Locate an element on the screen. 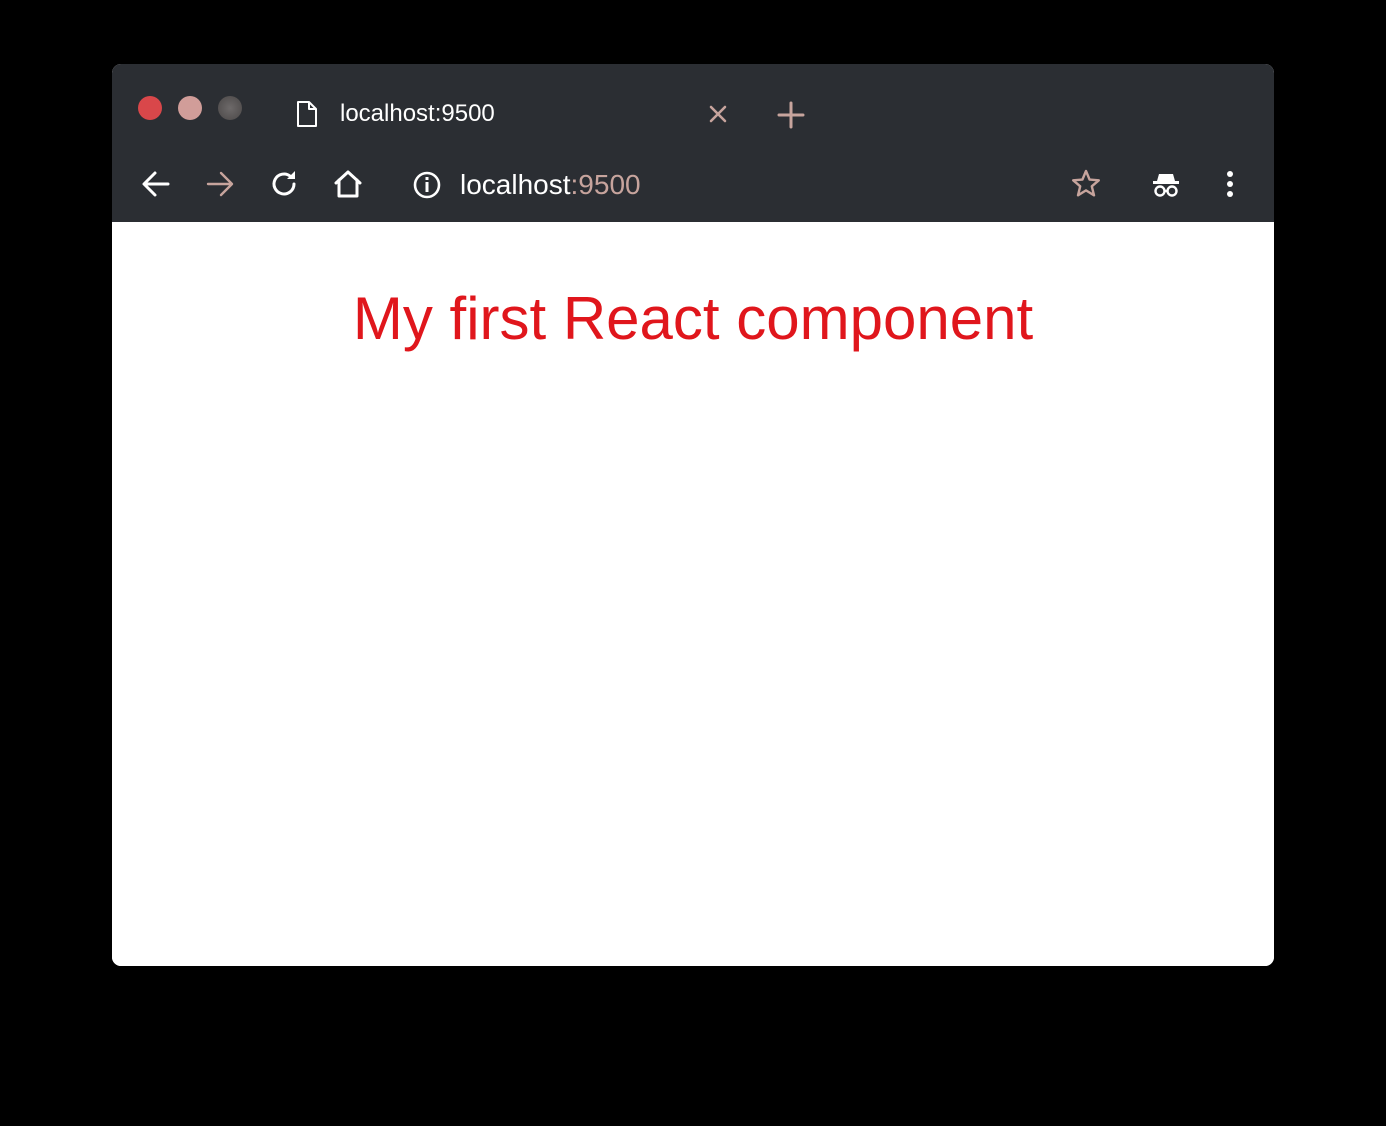 The image size is (1386, 1126). window-close-button is located at coordinates (150, 108).